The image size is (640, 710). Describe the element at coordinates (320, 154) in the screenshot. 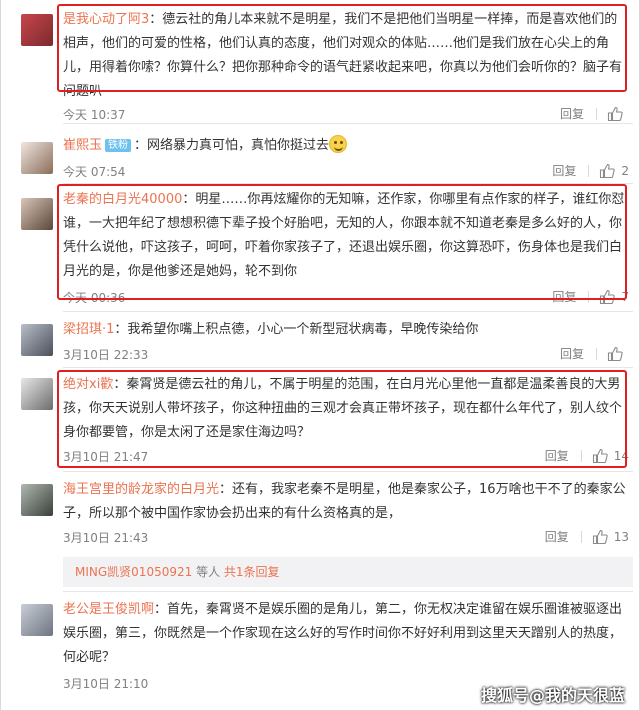

I see `comment-item: 崔熙玉 铁粉 ：网络暴力真可怕，真怕你挺过去 今天 07:54 回复 2` at that location.